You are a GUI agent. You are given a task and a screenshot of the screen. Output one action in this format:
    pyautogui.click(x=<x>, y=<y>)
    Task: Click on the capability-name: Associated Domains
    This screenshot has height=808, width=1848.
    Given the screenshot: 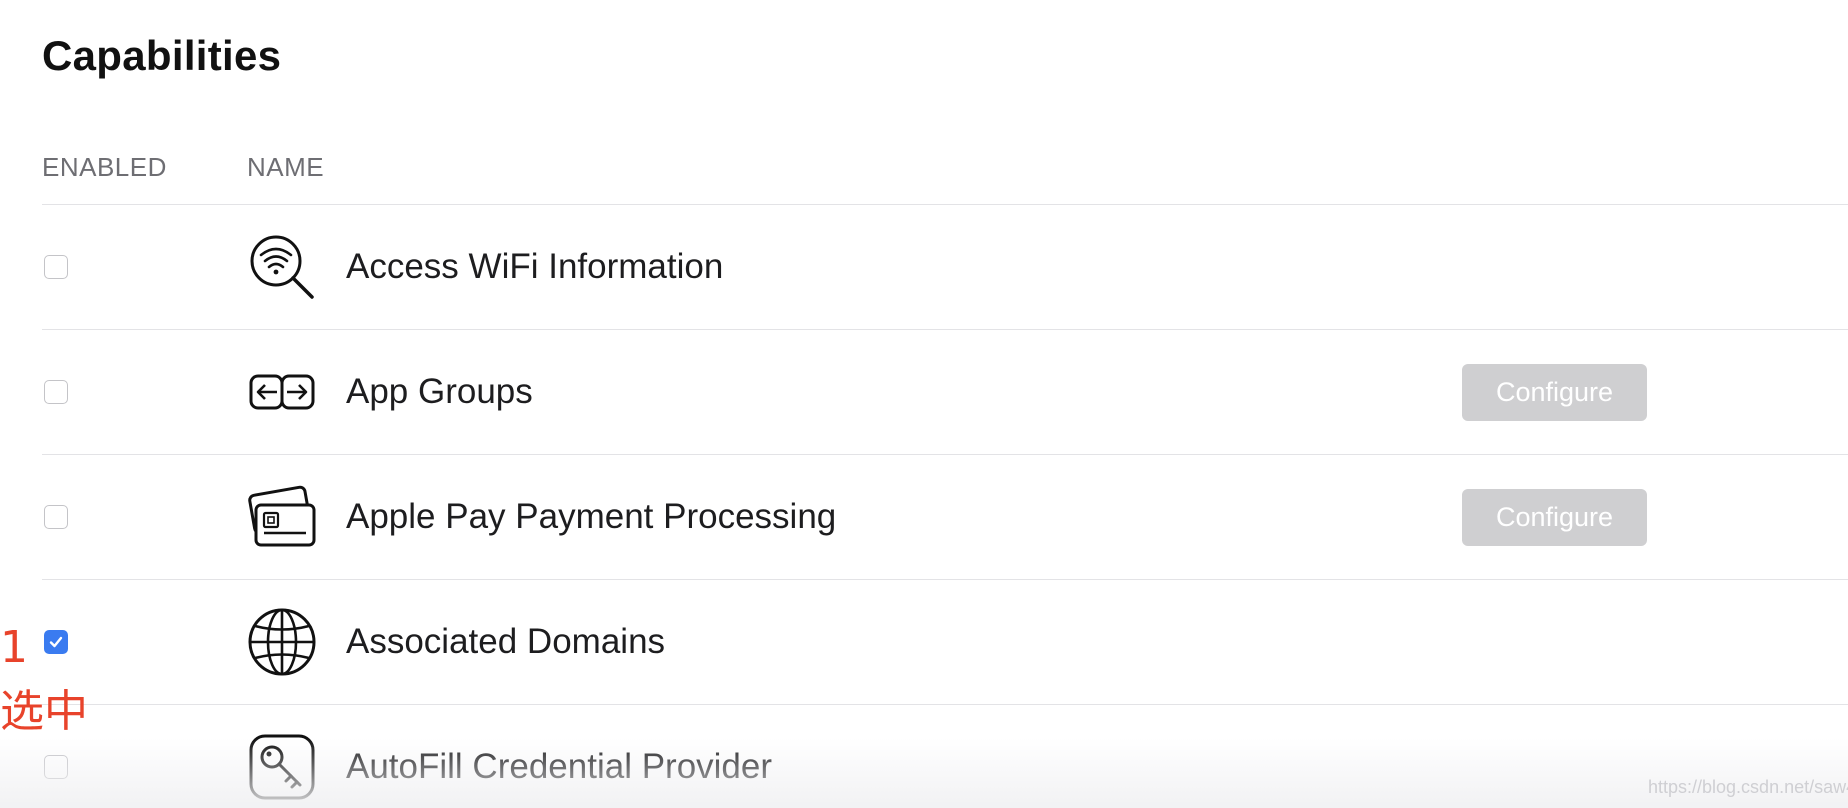 What is the action you would take?
    pyautogui.click(x=506, y=641)
    